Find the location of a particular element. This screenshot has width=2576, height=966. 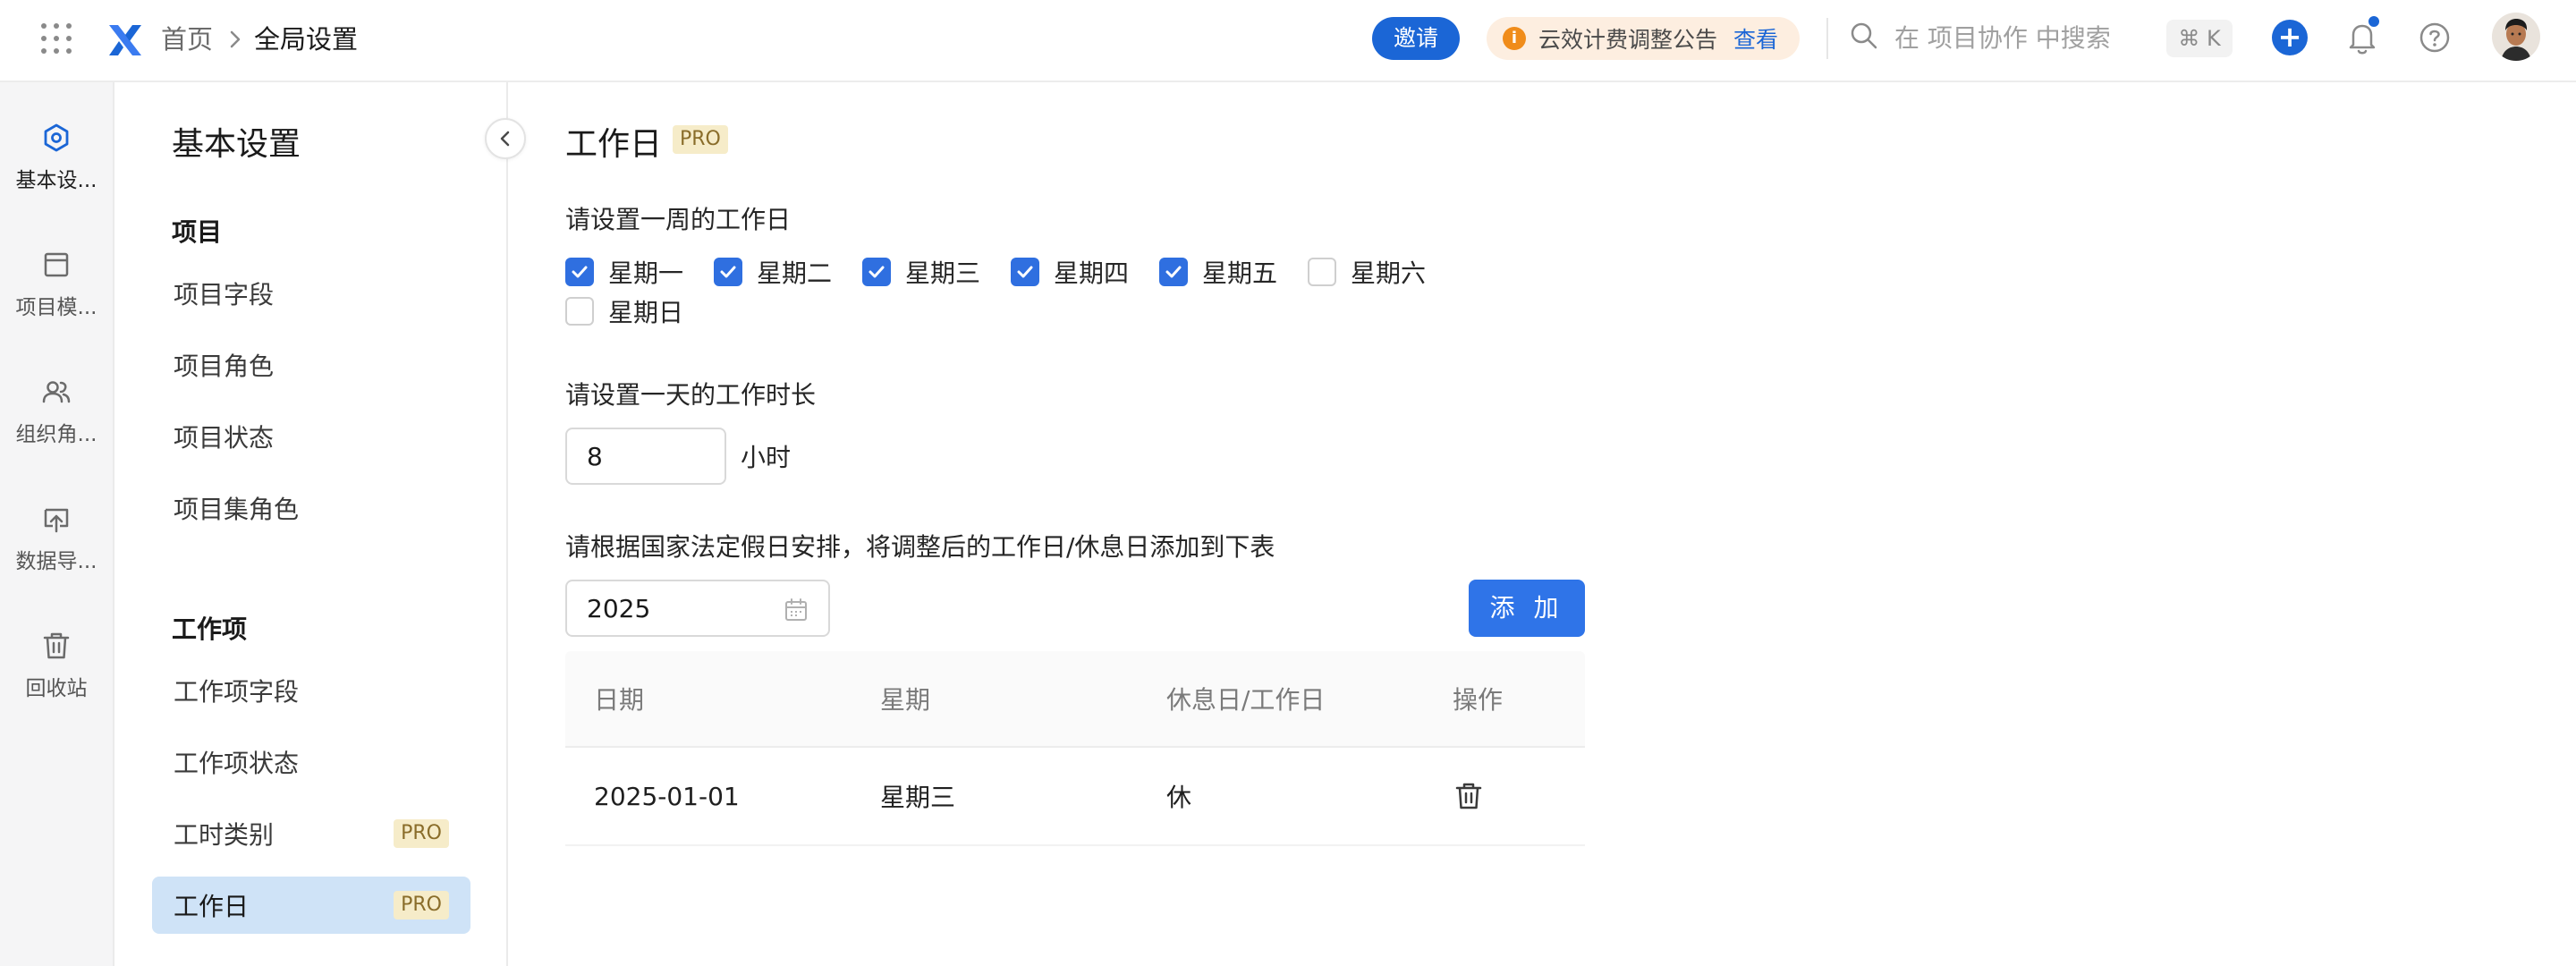

avatar is located at coordinates (2516, 37).